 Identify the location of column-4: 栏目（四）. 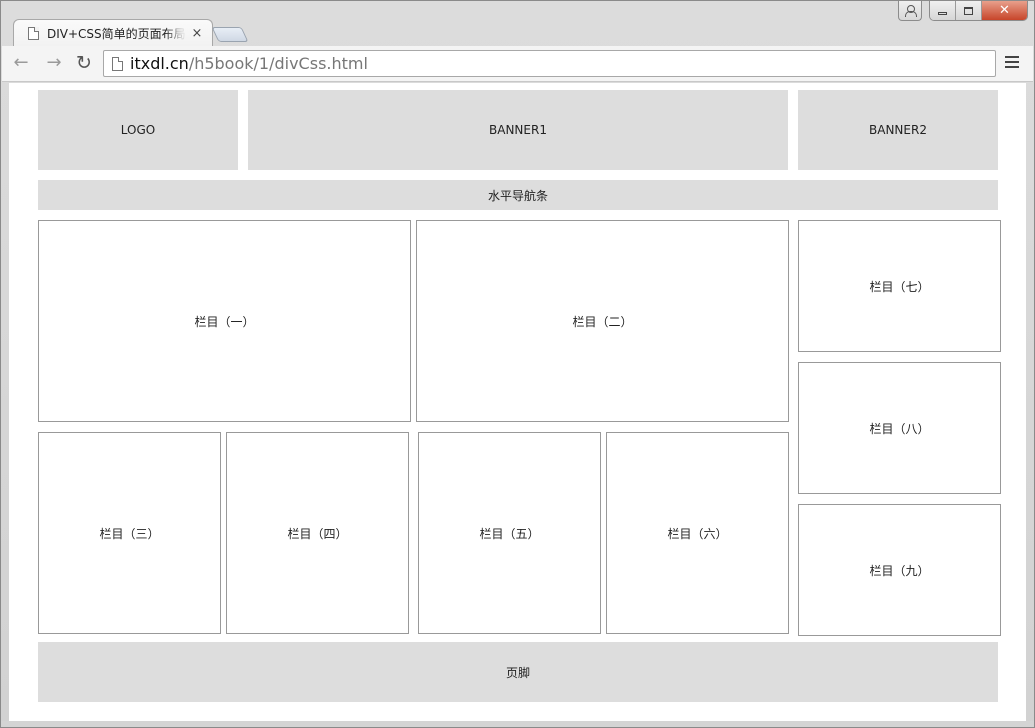
(317, 533).